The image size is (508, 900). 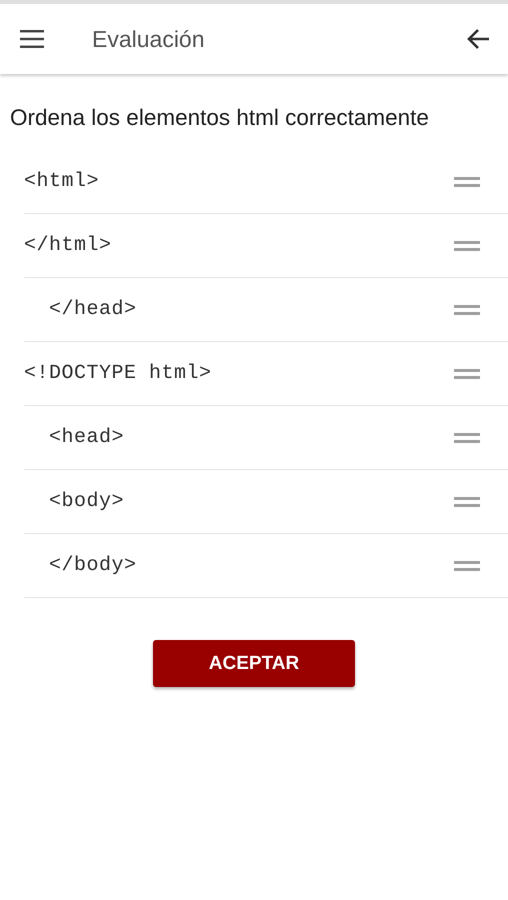 What do you see at coordinates (266, 310) in the screenshot?
I see `sortable-item: </head>` at bounding box center [266, 310].